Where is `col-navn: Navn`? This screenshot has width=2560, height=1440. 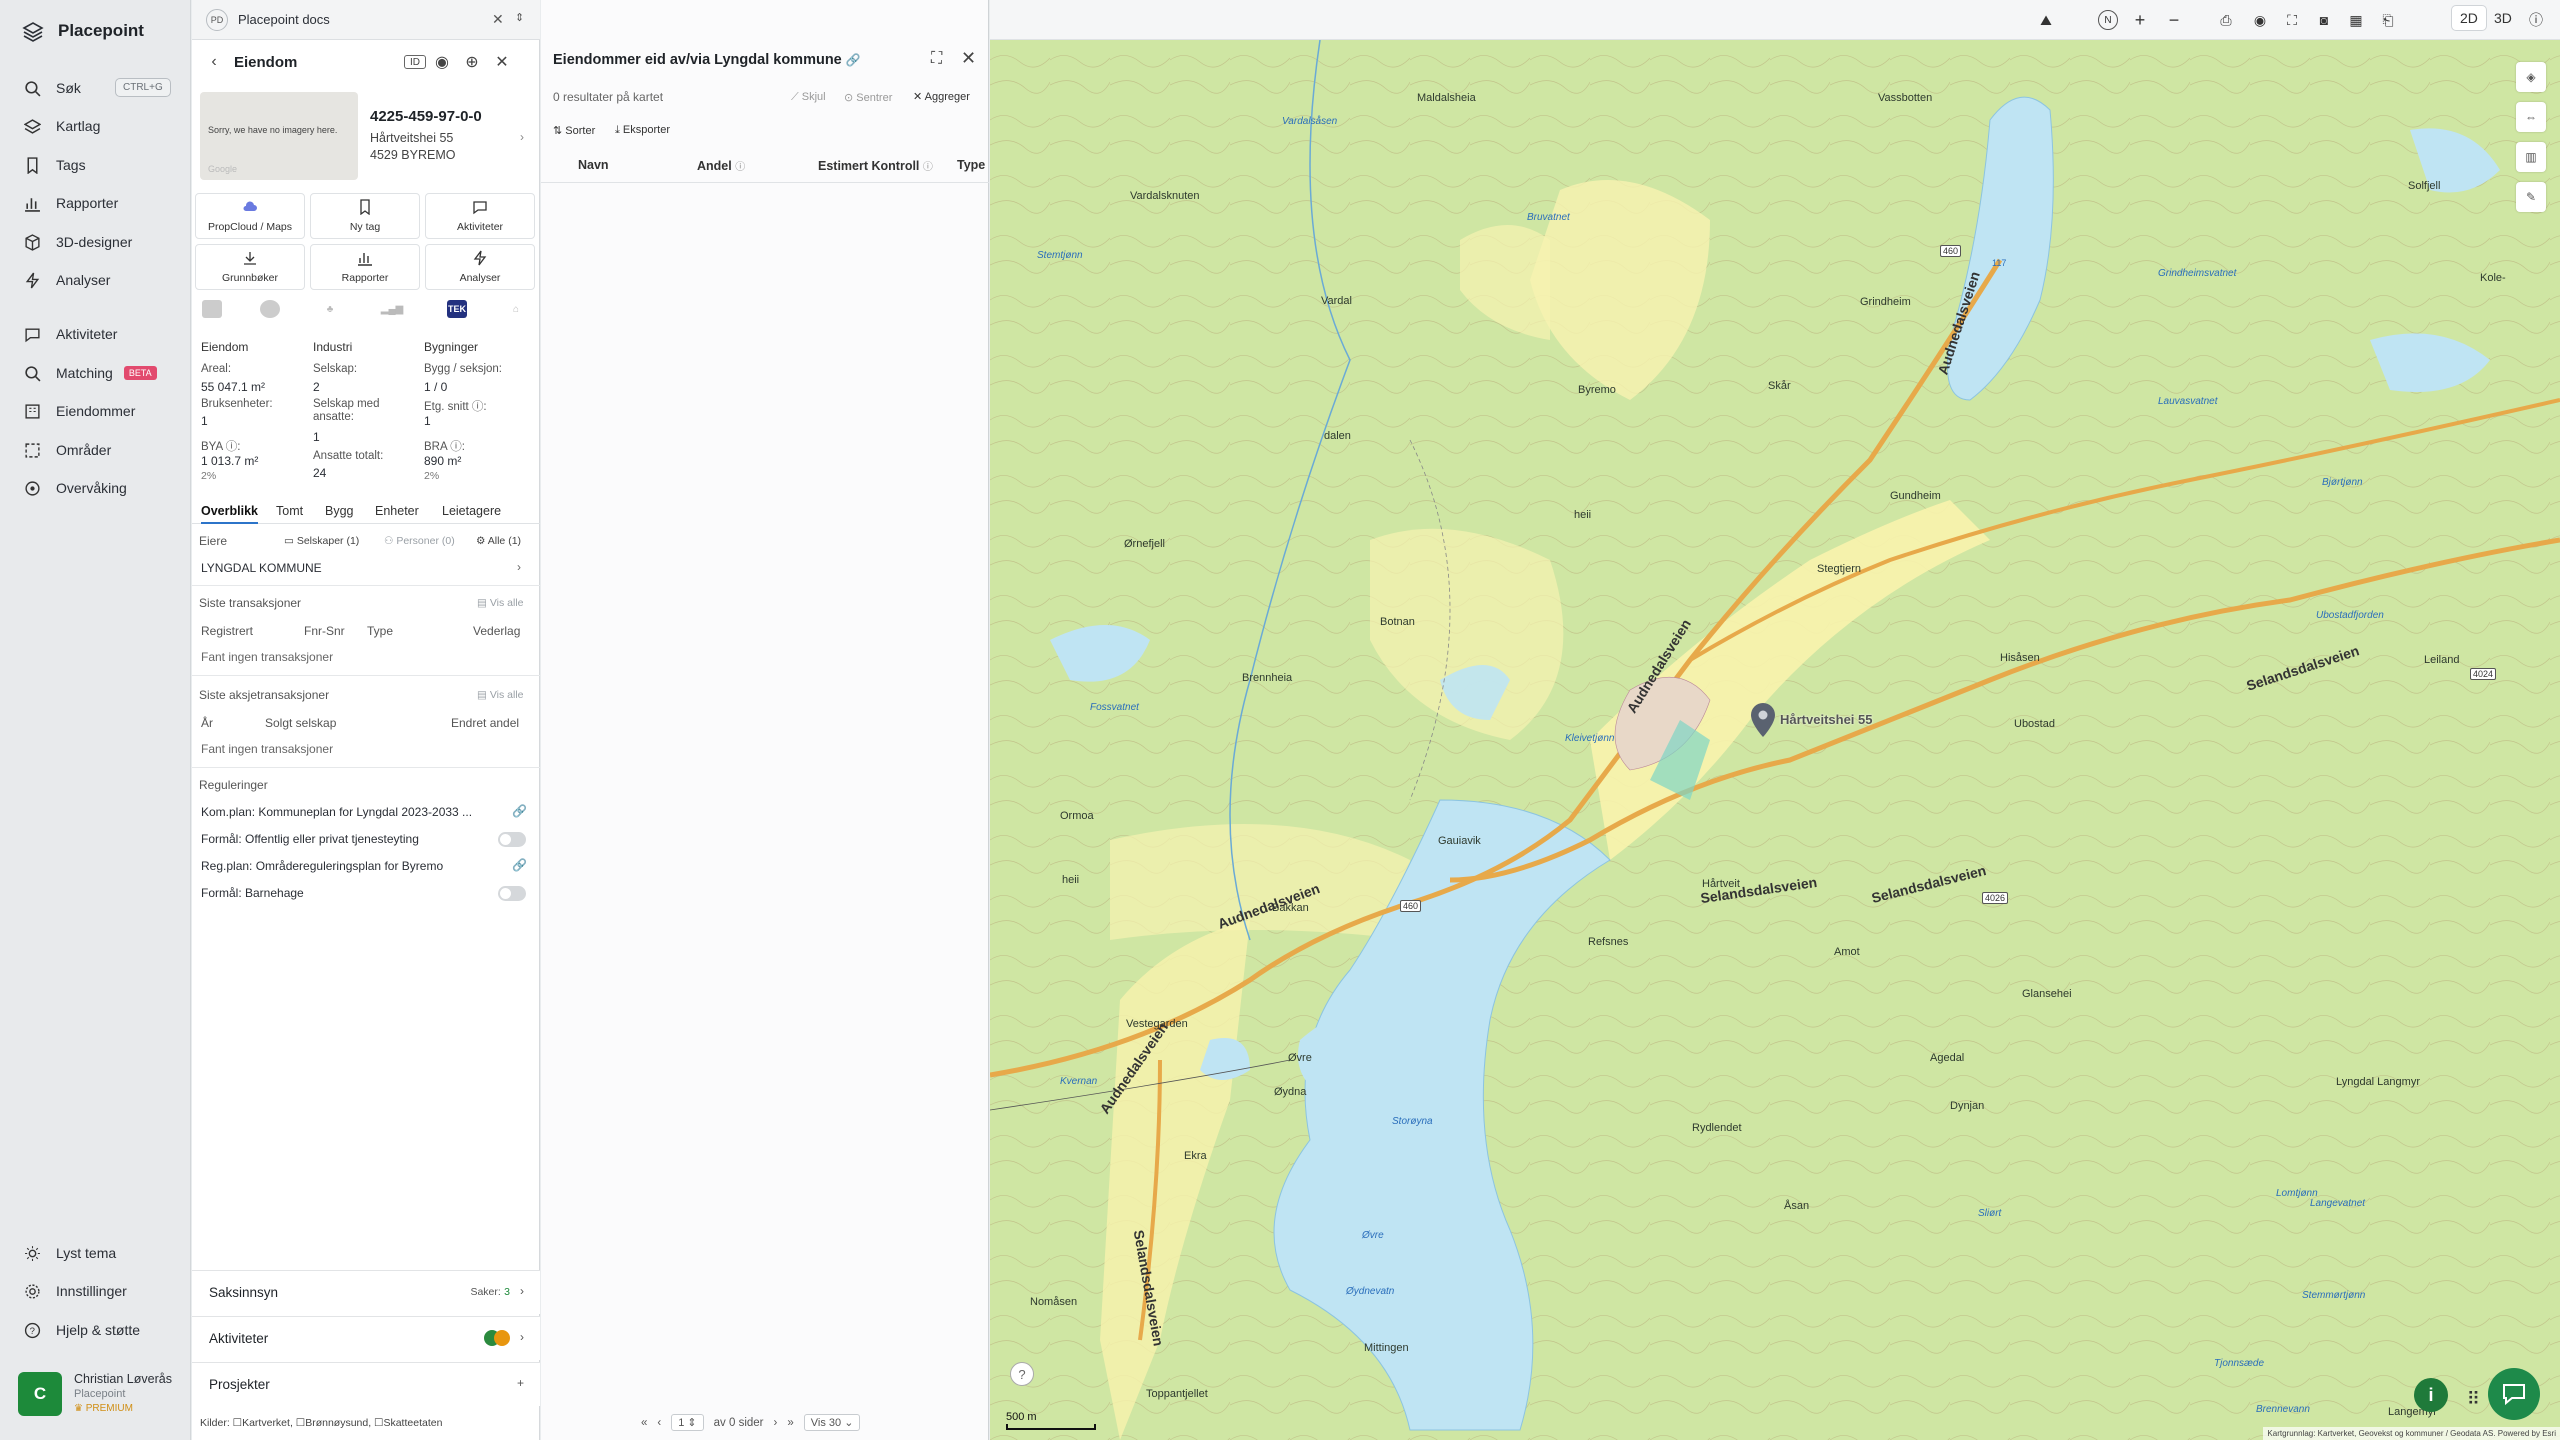
col-navn: Navn is located at coordinates (593, 165).